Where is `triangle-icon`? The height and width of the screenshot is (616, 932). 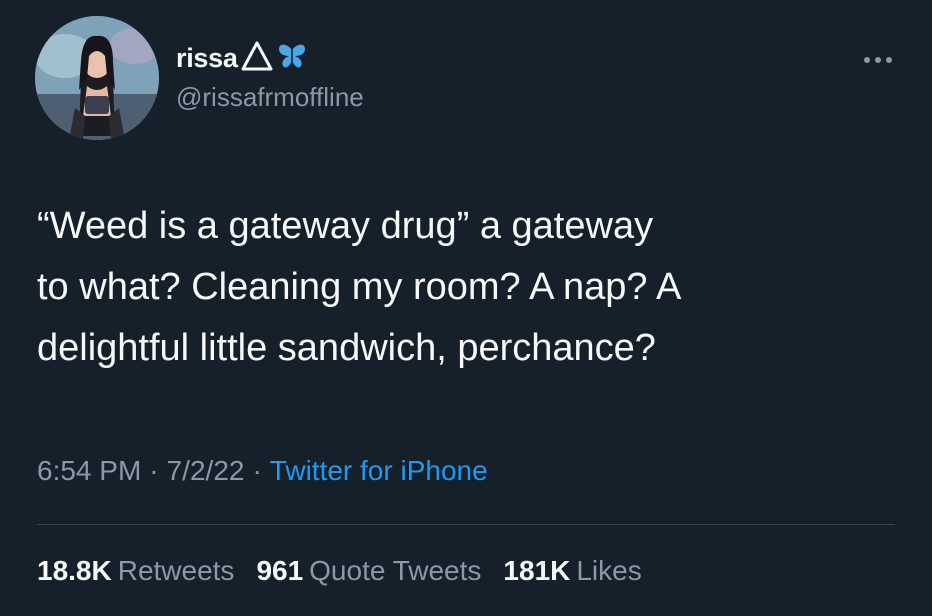
triangle-icon is located at coordinates (257, 58).